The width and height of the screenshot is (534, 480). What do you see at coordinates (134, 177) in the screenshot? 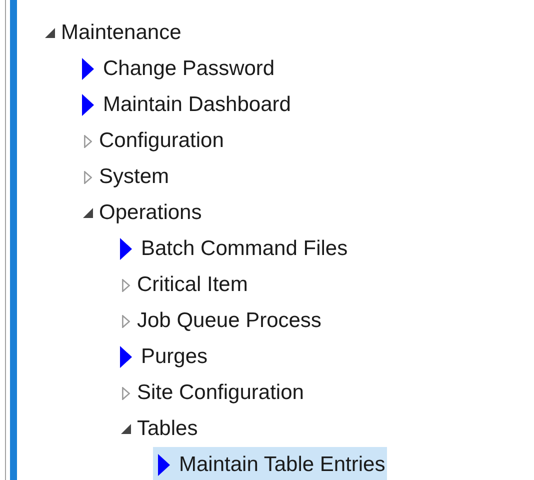
I see `item-label: System` at bounding box center [134, 177].